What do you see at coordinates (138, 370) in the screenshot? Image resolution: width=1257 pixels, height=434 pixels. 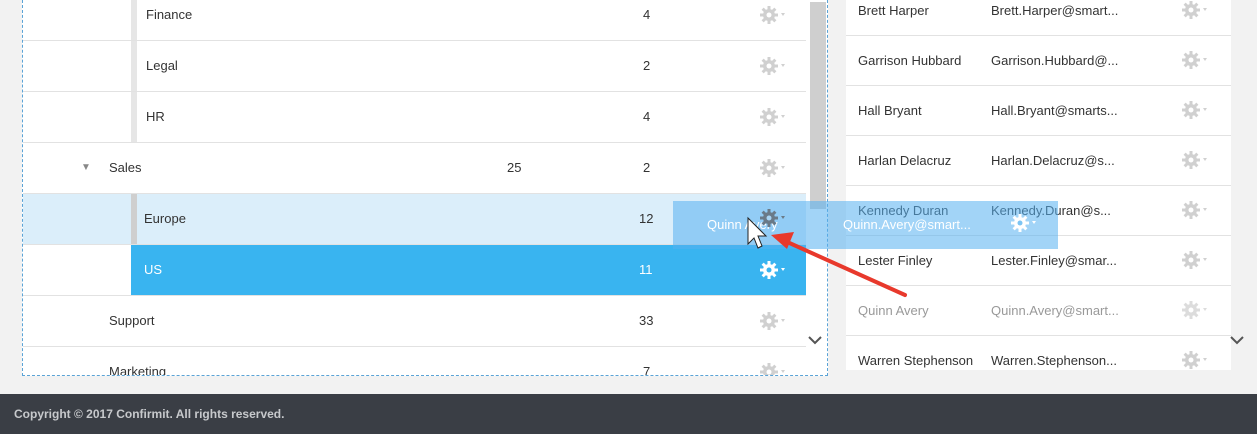 I see `department-name: Marketing` at bounding box center [138, 370].